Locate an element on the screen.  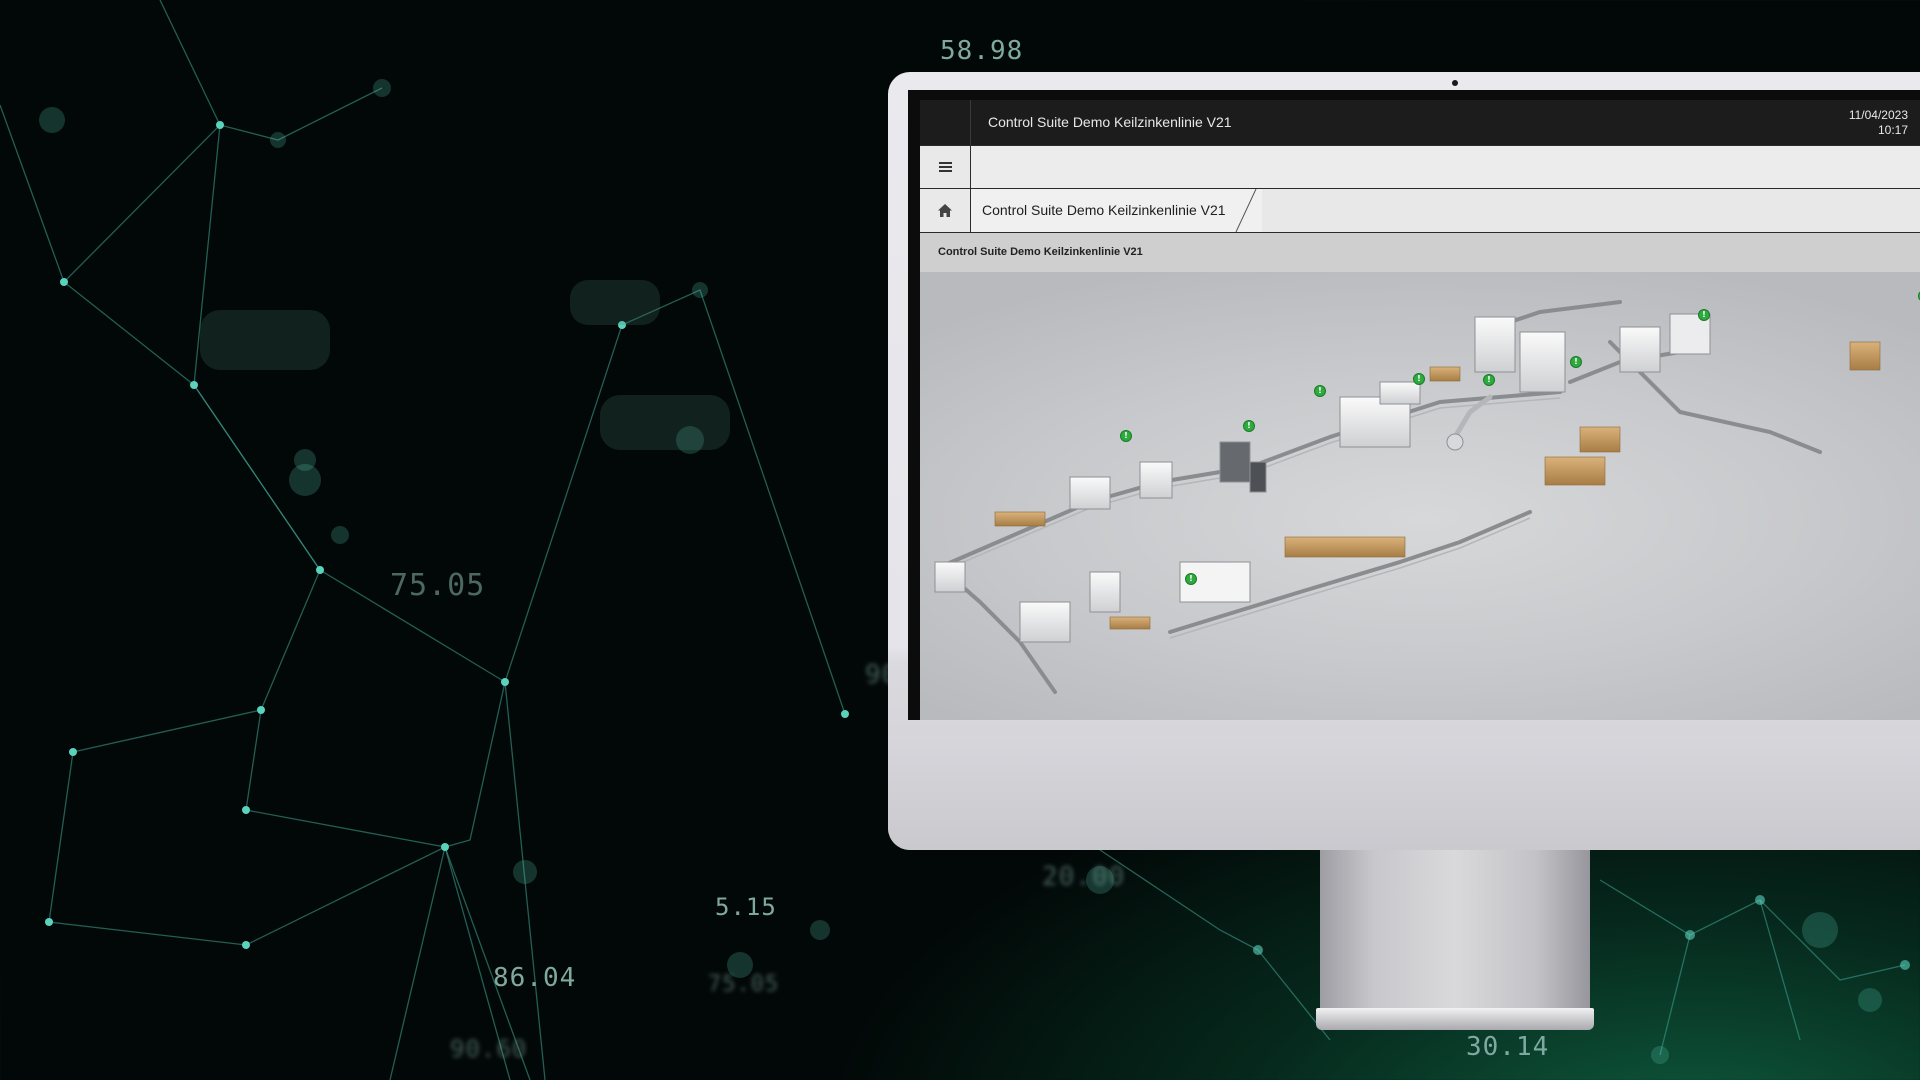
toolbar is located at coordinates (1420, 167).